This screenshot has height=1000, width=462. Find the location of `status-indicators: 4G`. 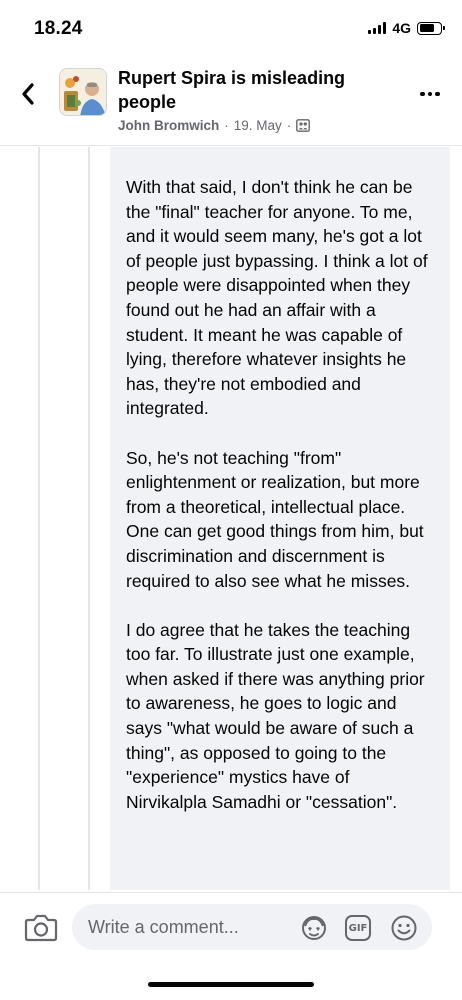

status-indicators: 4G is located at coordinates (406, 28).